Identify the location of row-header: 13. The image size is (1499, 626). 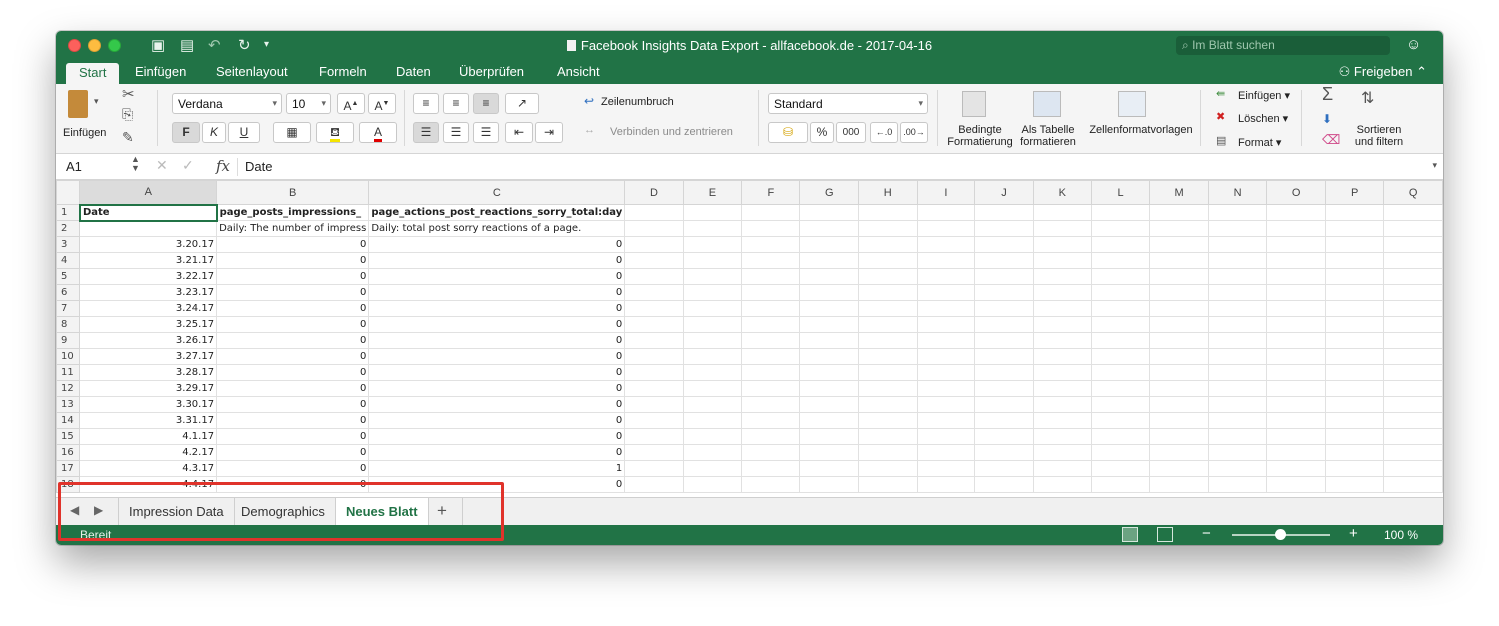
(68, 404).